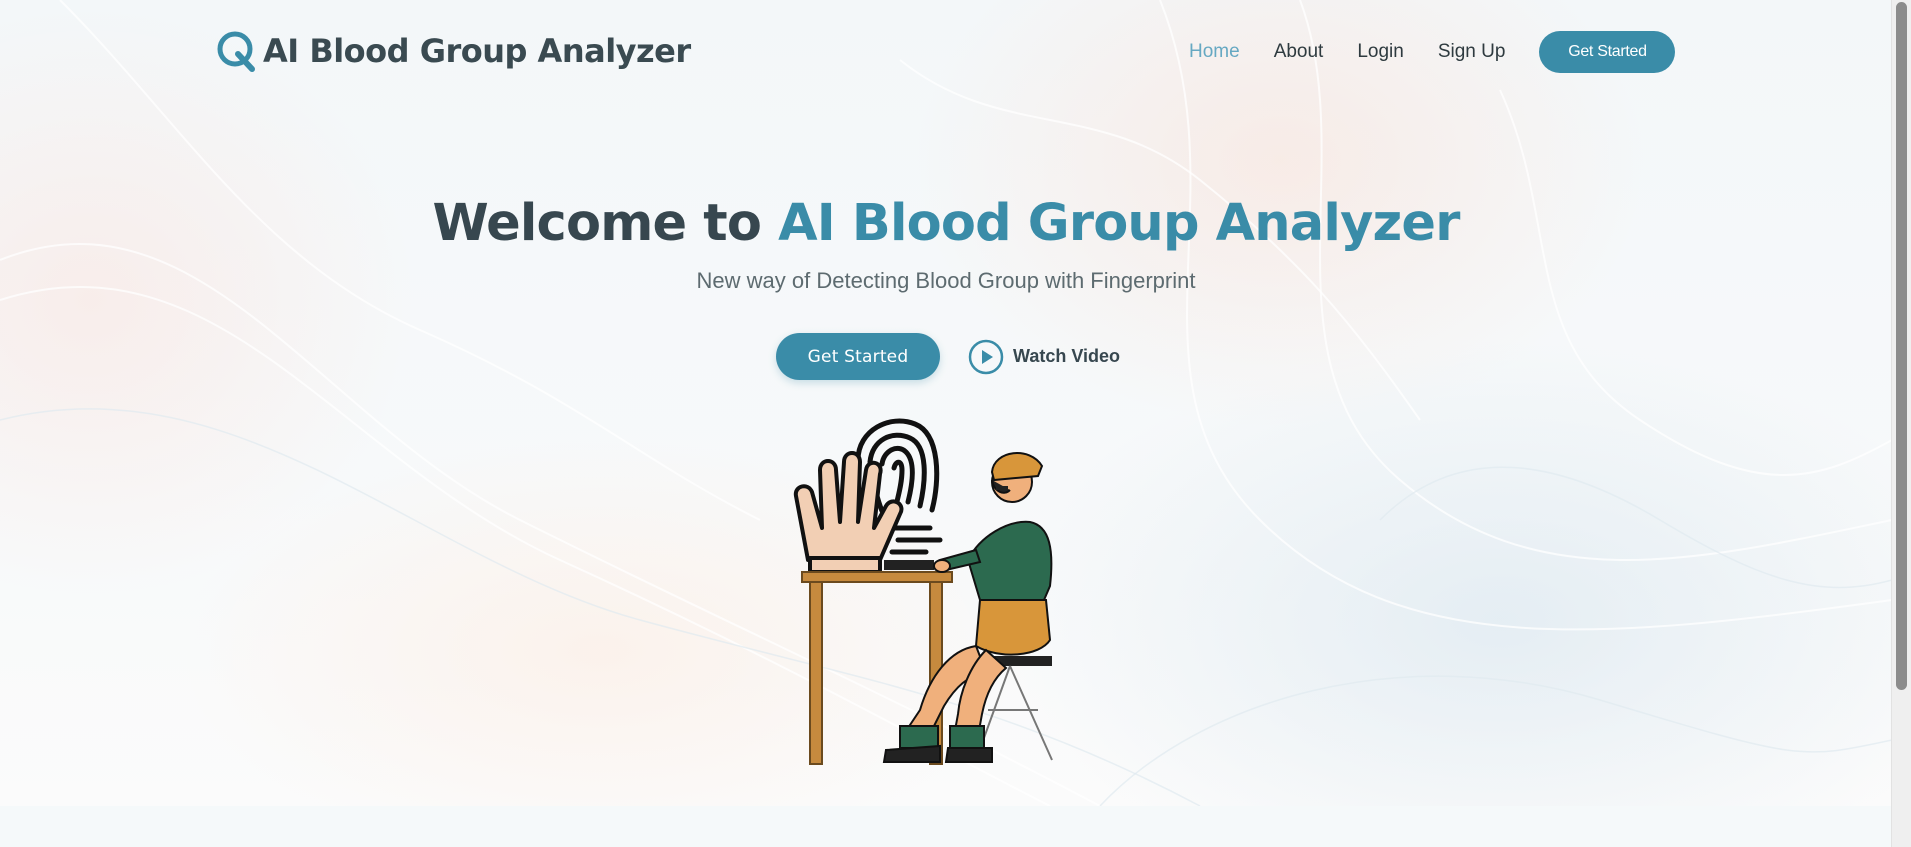 This screenshot has height=847, width=1911. What do you see at coordinates (477, 51) in the screenshot?
I see `brand-name: AI Blood Group Analyzer` at bounding box center [477, 51].